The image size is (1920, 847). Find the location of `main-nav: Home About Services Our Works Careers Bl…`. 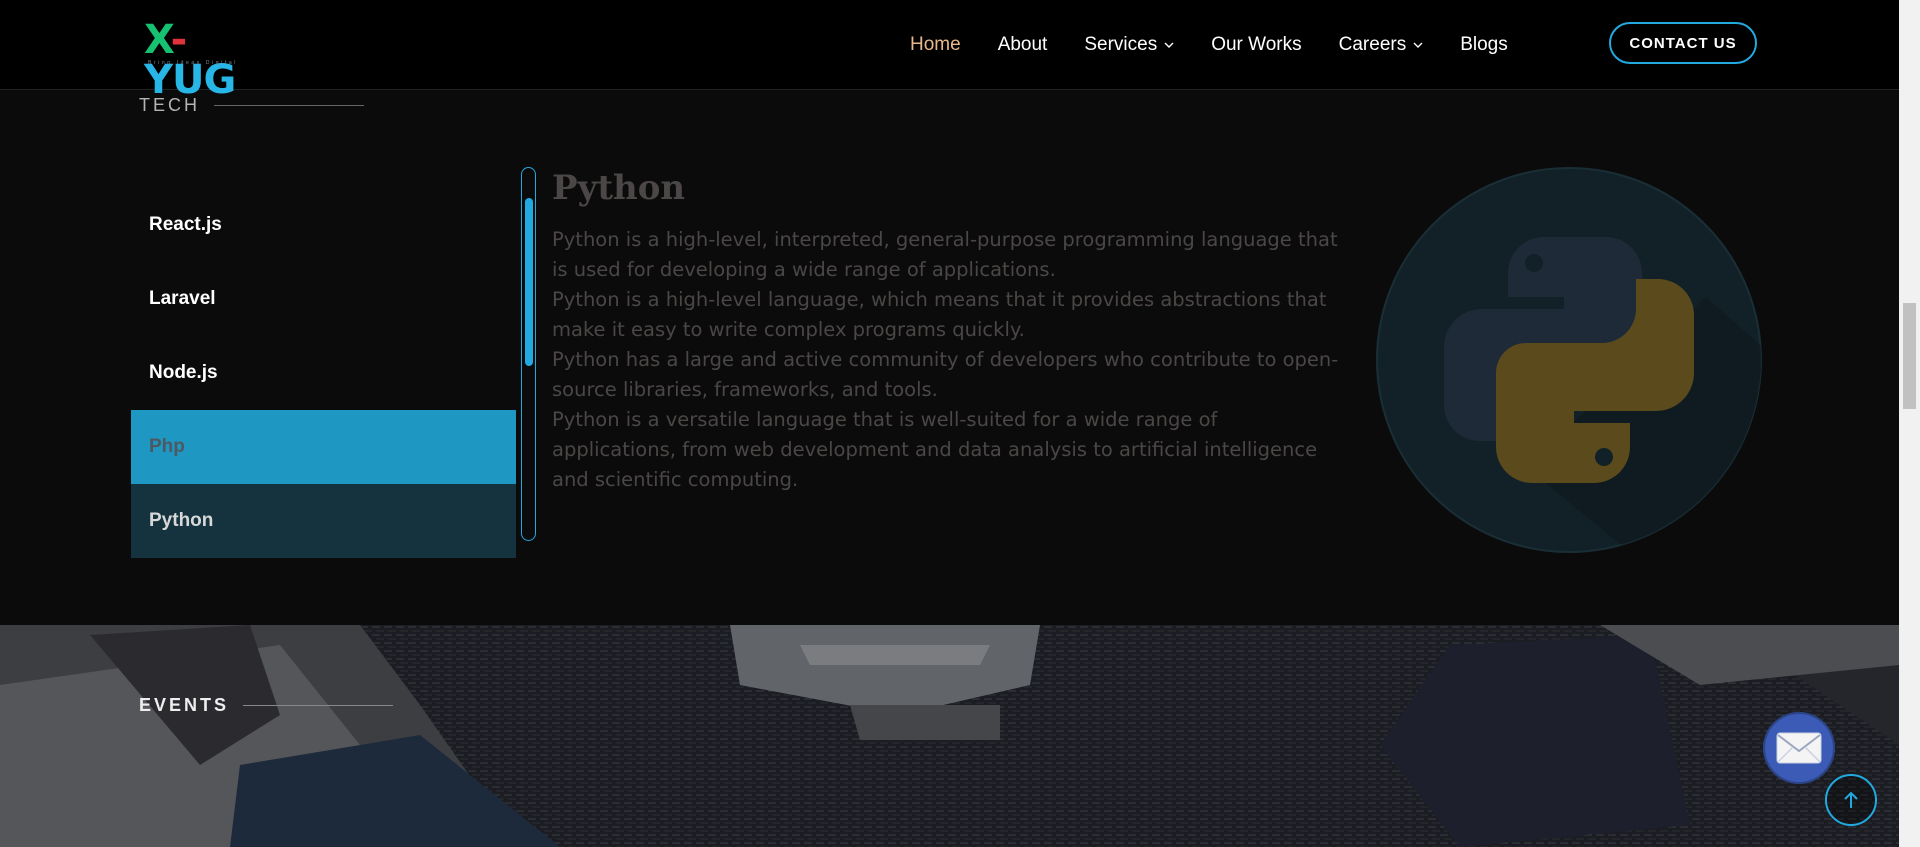

main-nav: Home About Services Our Works Careers Bl… is located at coordinates (1227, 44).